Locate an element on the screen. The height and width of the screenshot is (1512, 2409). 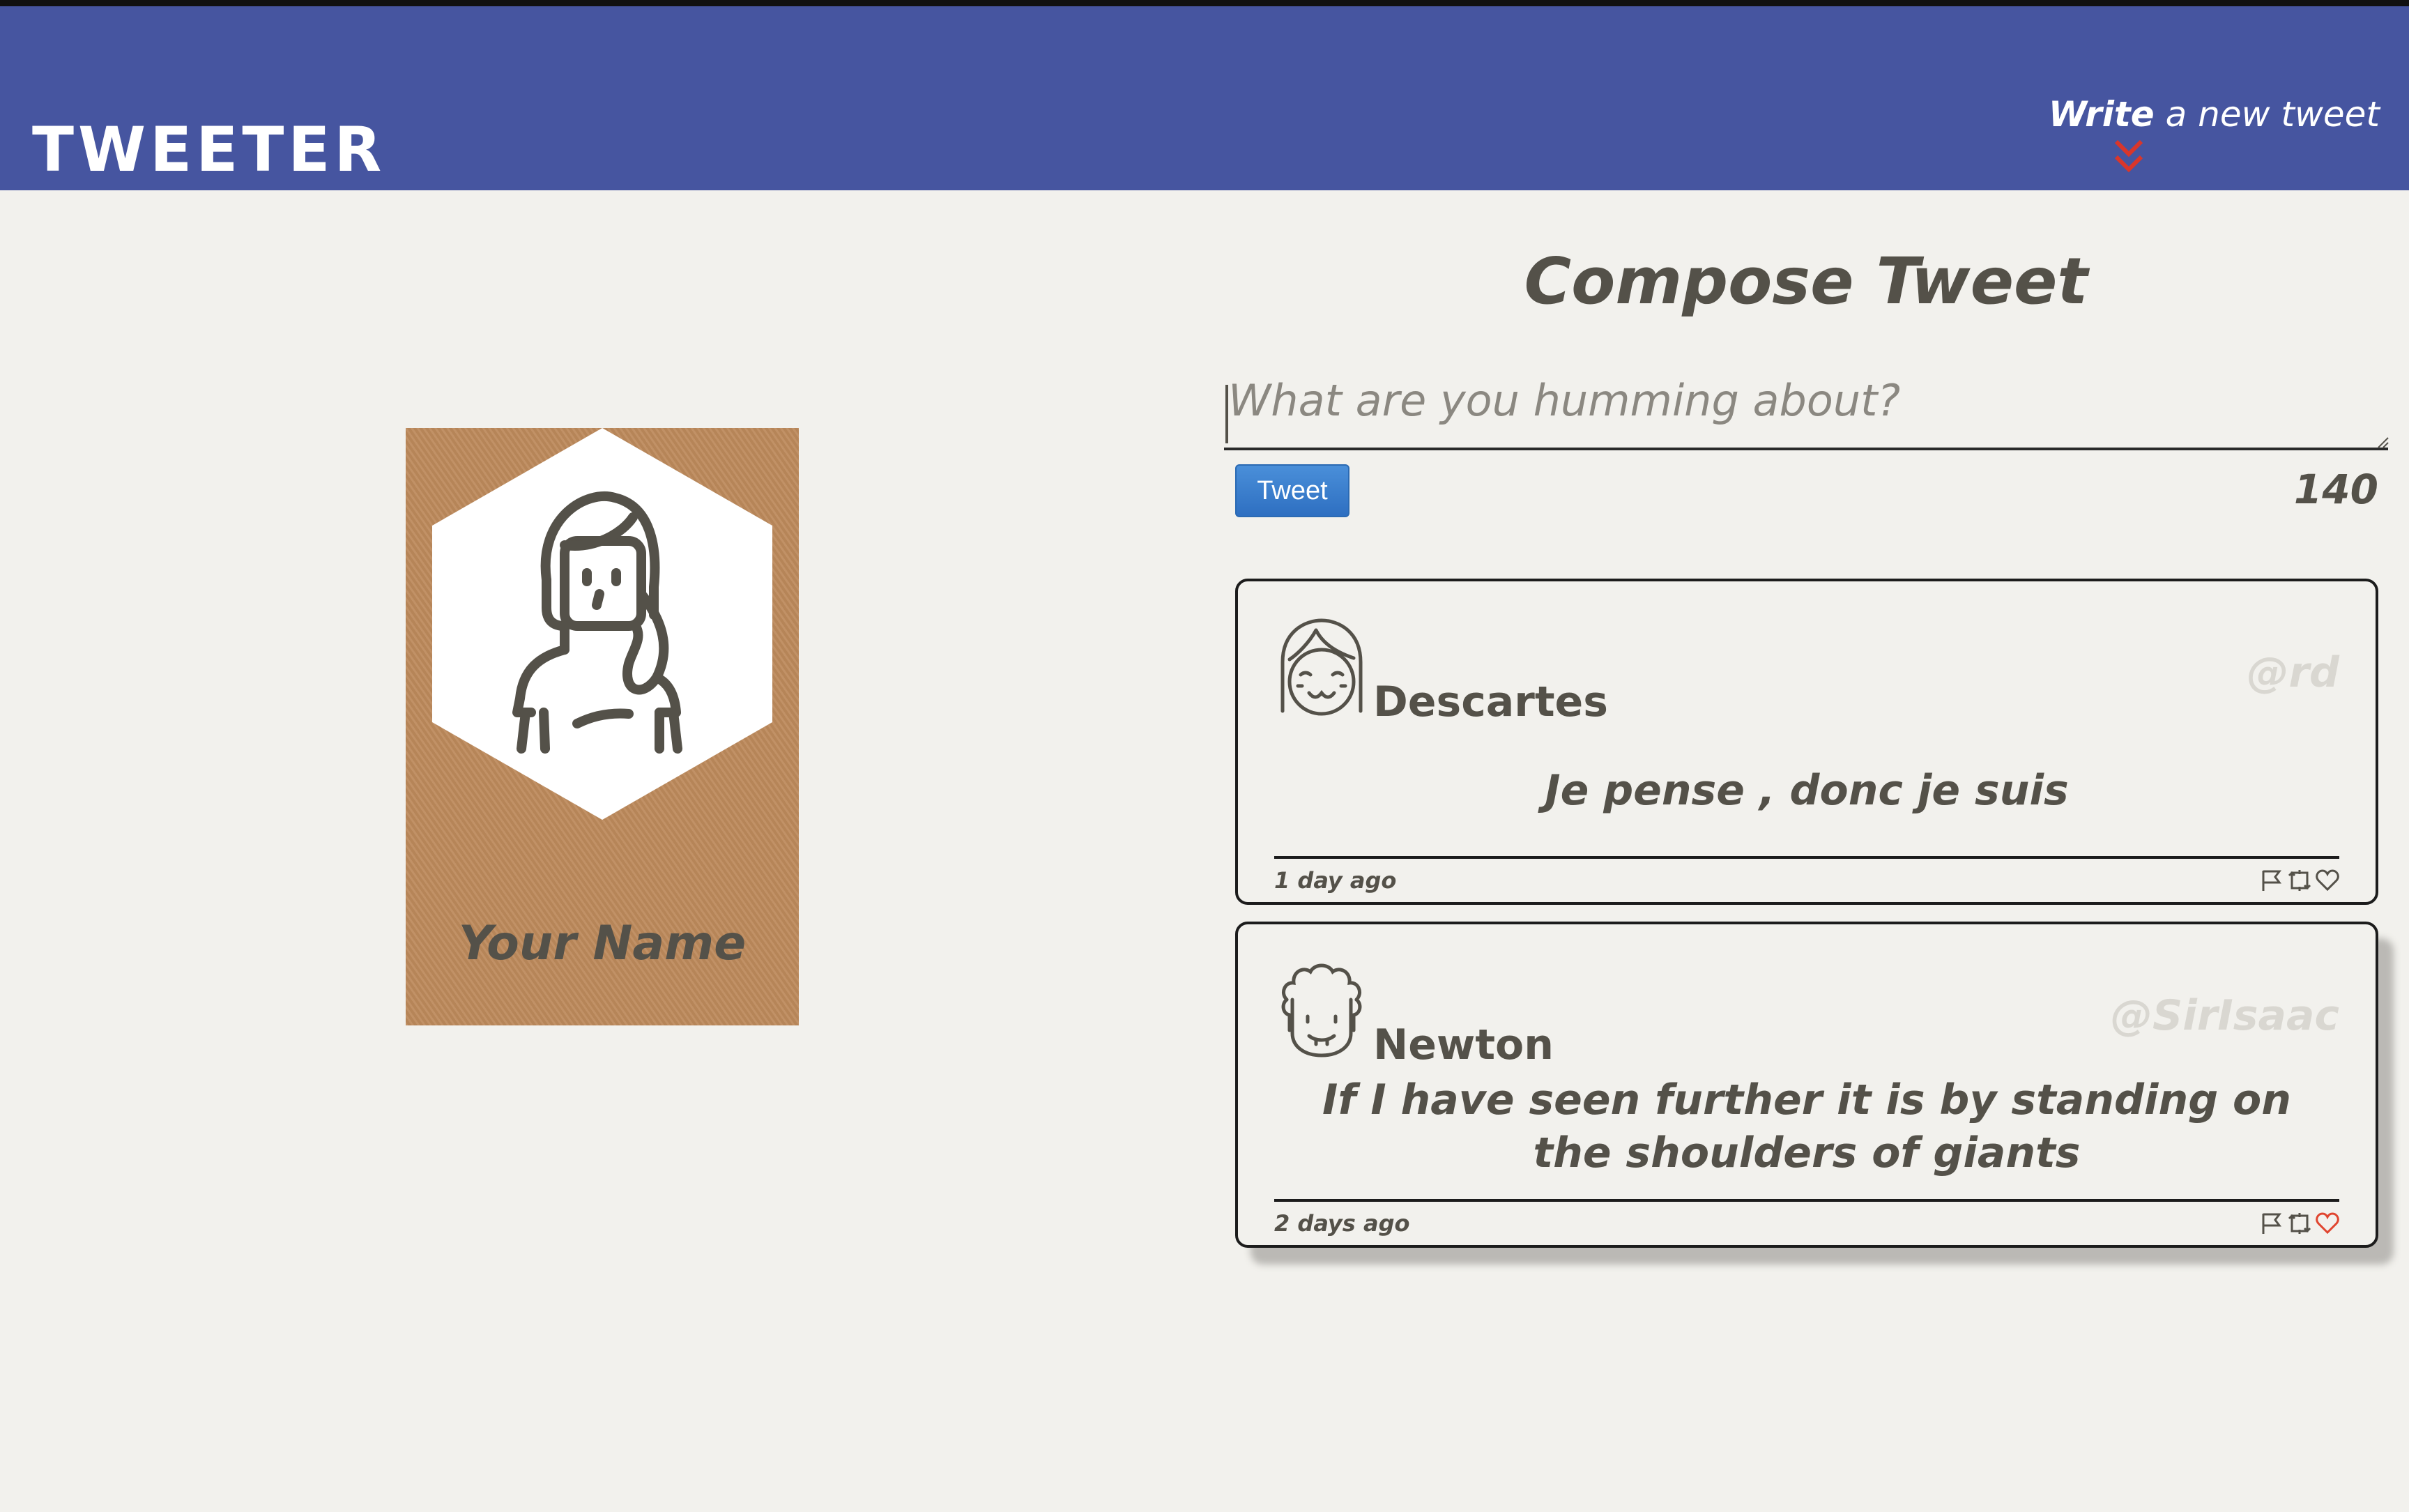
profile-card: Your Name is located at coordinates (602, 726).